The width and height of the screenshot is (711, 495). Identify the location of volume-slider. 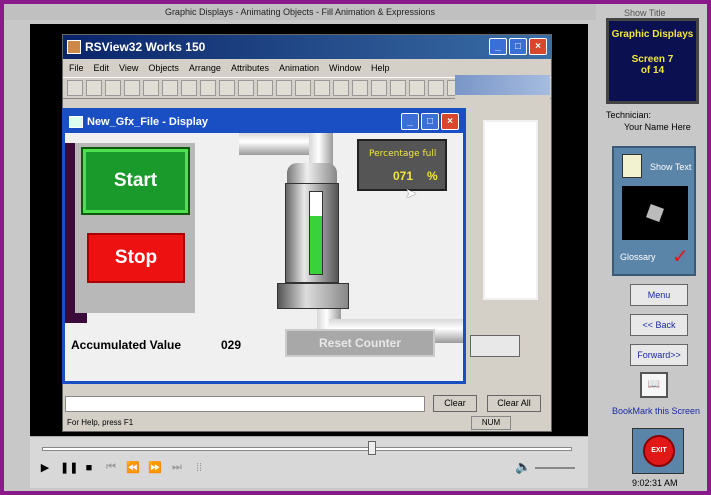
(555, 468).